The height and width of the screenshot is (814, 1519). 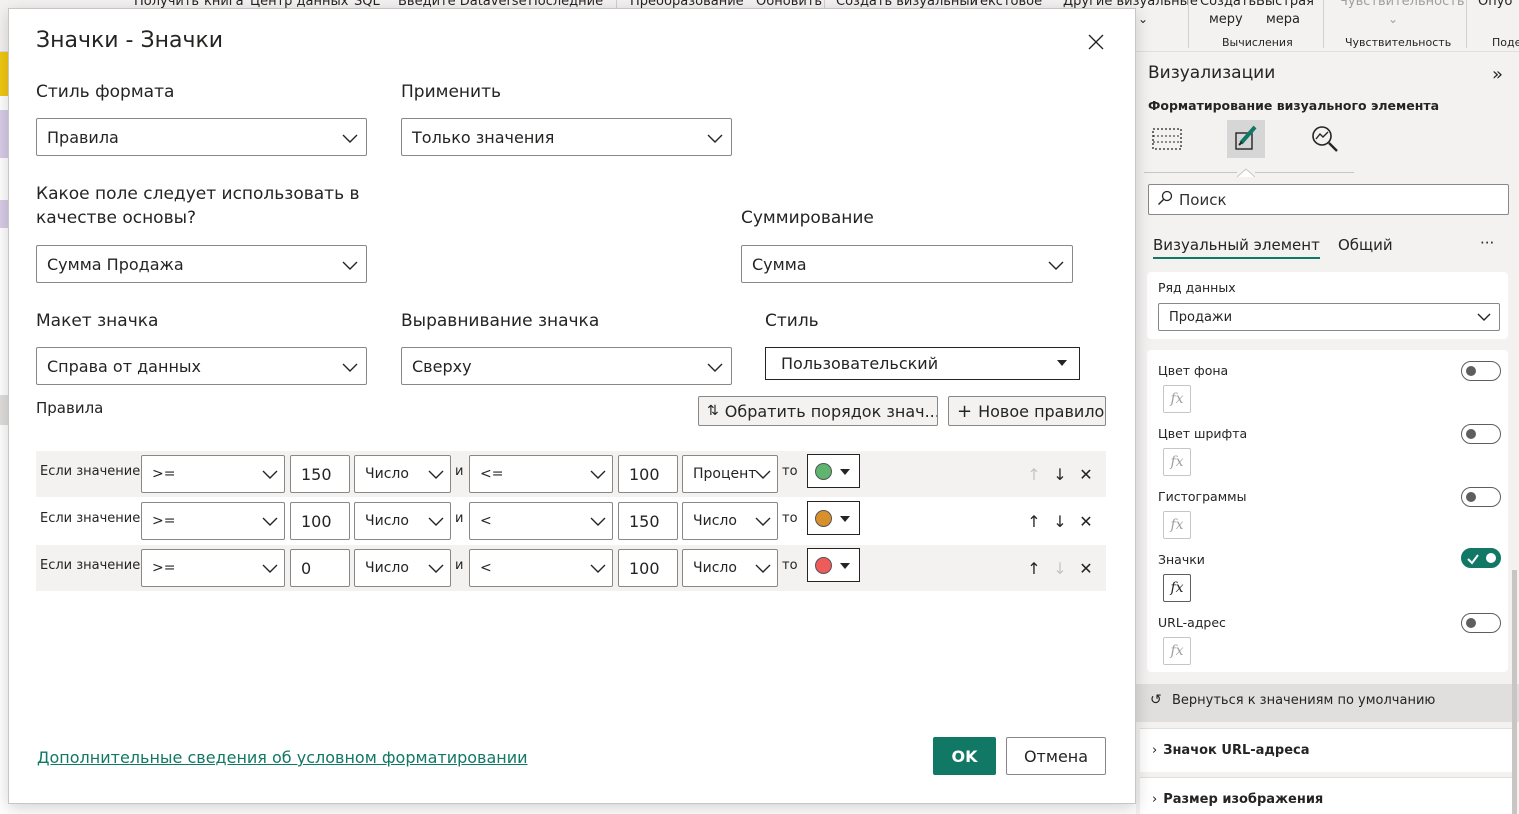 I want to click on format-style-select: Правила, so click(x=201, y=137).